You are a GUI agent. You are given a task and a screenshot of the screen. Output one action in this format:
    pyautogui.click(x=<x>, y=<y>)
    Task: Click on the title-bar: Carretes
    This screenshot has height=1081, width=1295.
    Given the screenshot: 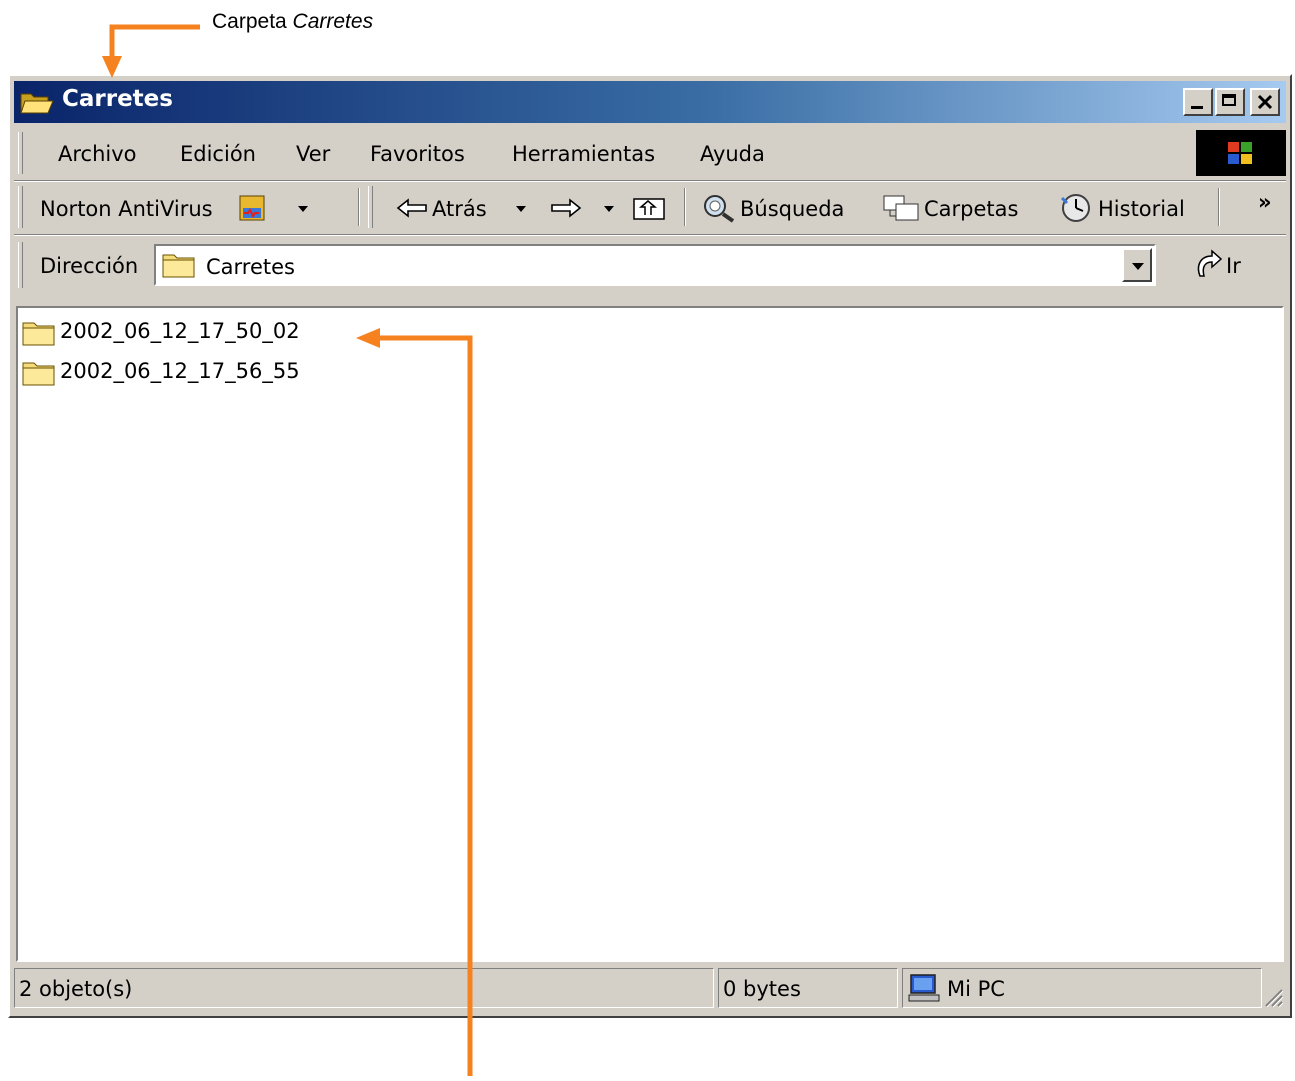 What is the action you would take?
    pyautogui.click(x=650, y=102)
    